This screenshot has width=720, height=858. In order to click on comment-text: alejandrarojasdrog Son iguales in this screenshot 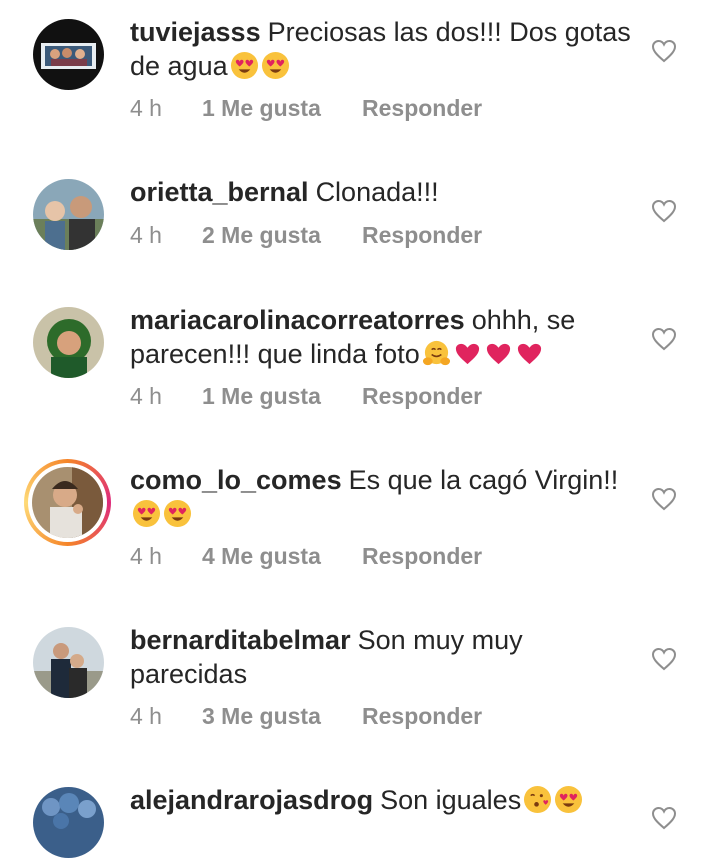, I will do `click(382, 800)`.